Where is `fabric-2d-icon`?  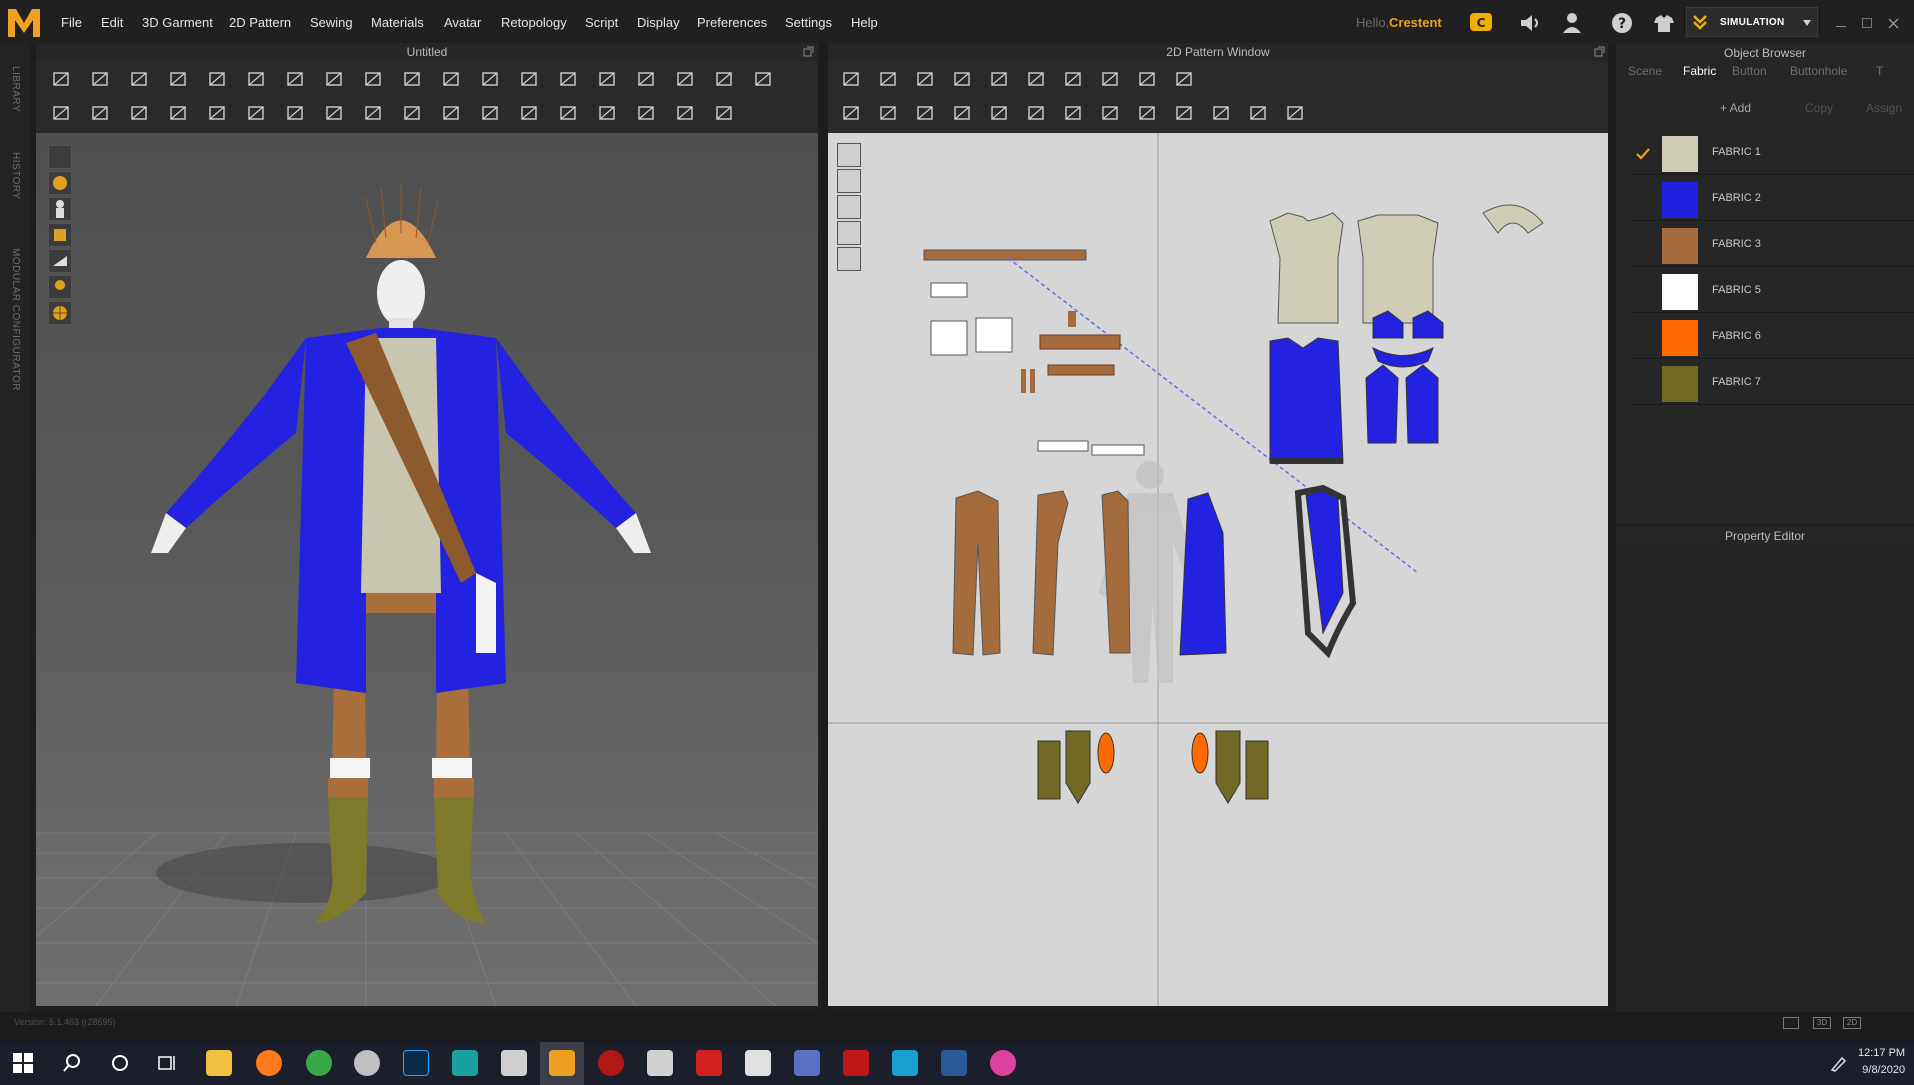
fabric-2d-icon is located at coordinates (849, 233).